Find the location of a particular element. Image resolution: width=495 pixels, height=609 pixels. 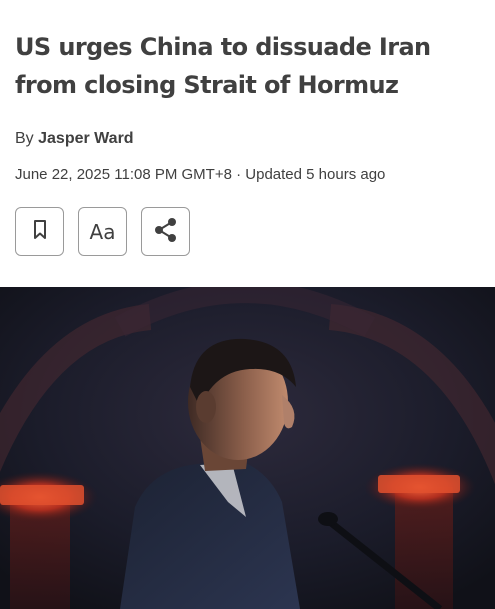

share-button is located at coordinates (165, 231).